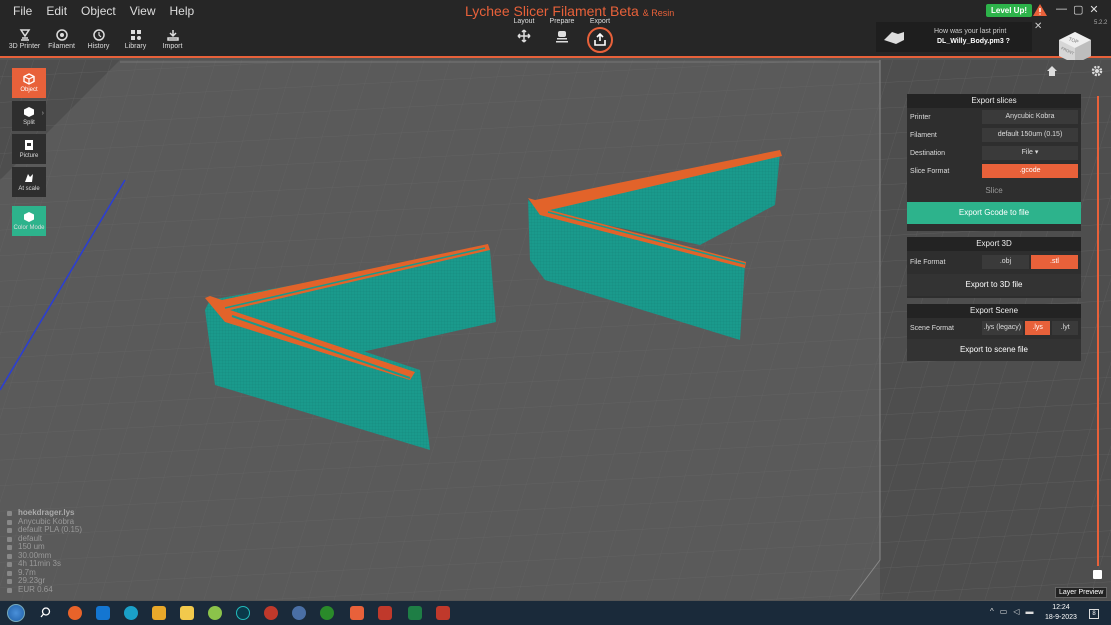  Describe the element at coordinates (45, 612) in the screenshot. I see `search-icon` at that location.